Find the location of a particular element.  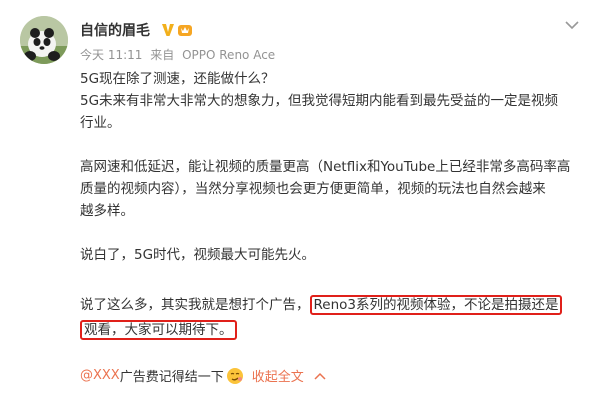

text-line-highlighted: 观看，大家可以期待下。 is located at coordinates (332, 330).